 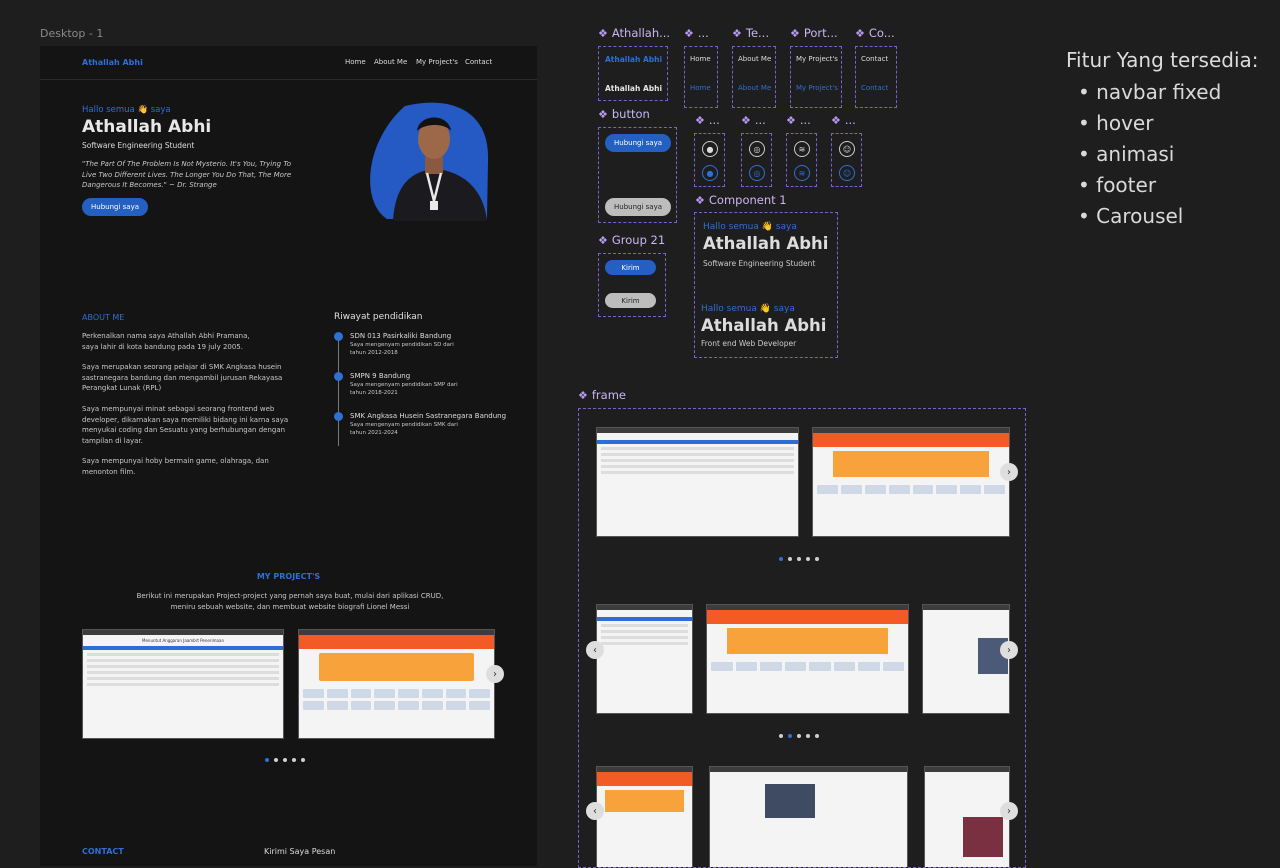 What do you see at coordinates (817, 88) in the screenshot?
I see `nav-project-hover: My Project's` at bounding box center [817, 88].